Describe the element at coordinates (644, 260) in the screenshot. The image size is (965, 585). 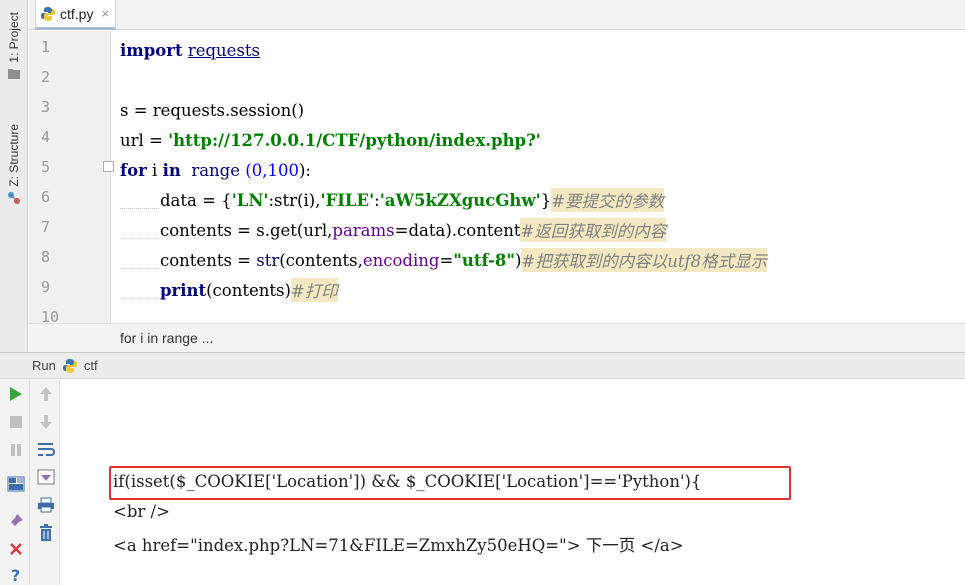
I see `code-comment: #把获取到的内容以utf8格式显示` at that location.